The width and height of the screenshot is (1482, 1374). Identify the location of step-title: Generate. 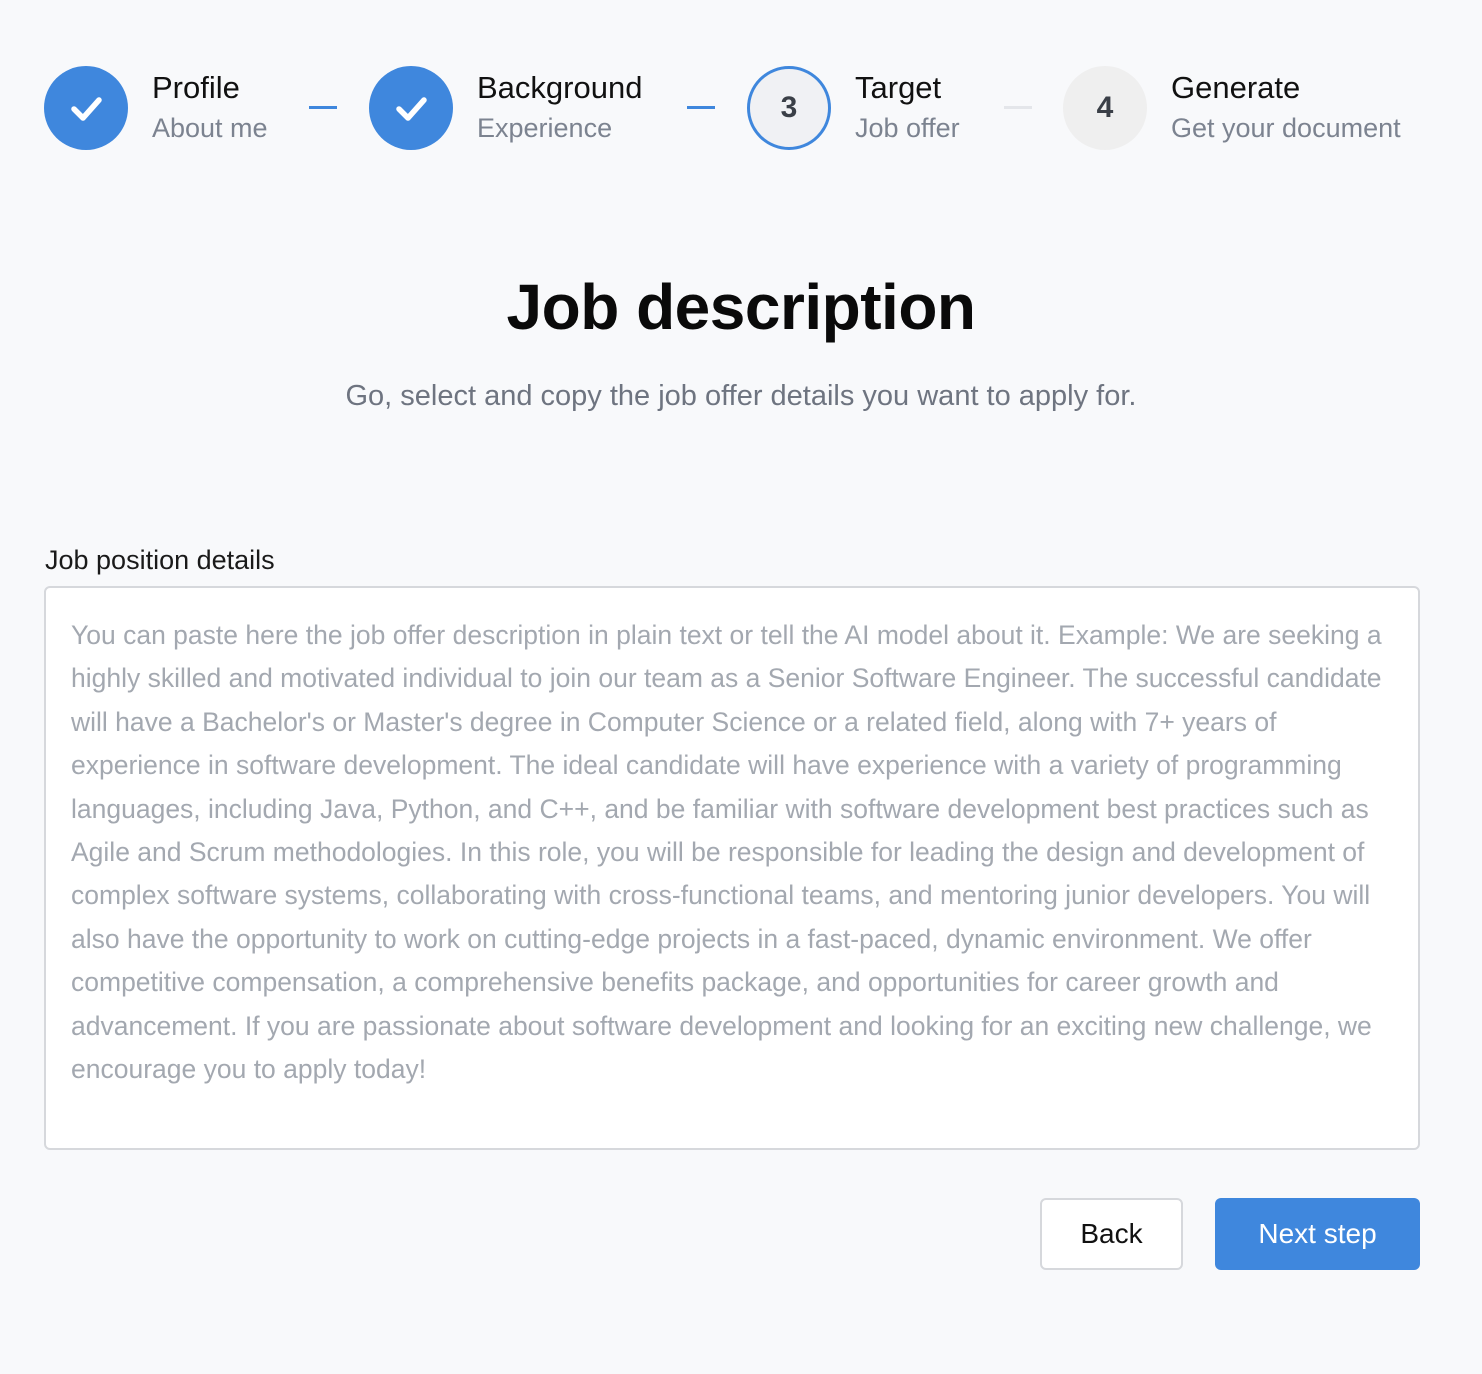
(1236, 87).